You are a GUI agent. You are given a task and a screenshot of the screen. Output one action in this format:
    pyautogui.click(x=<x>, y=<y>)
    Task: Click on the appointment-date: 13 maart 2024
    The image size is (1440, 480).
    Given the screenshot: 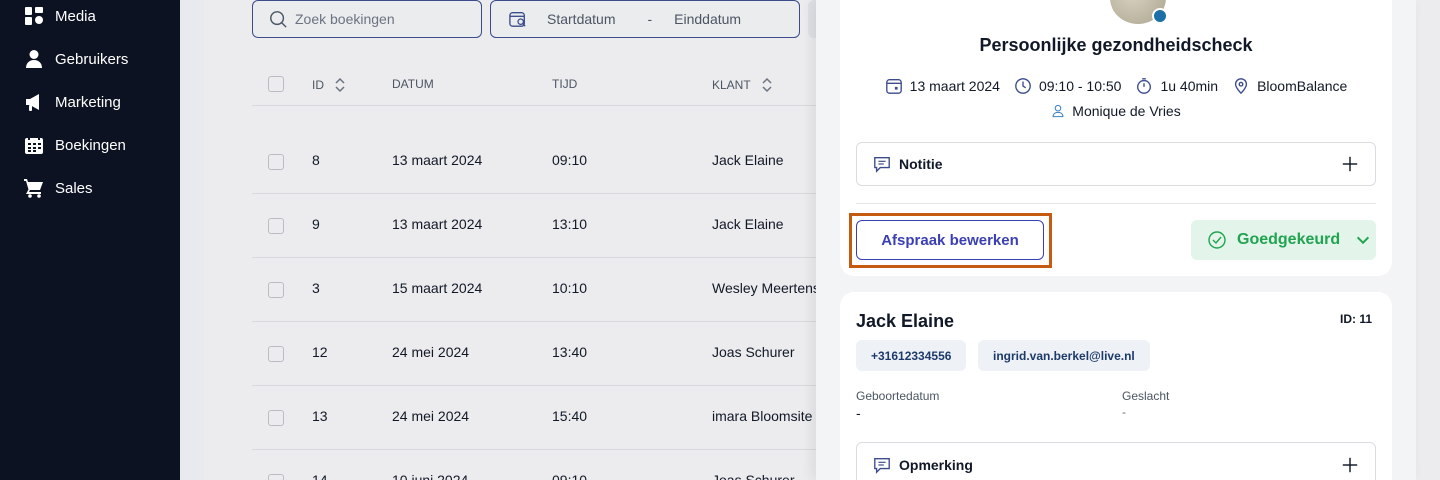 What is the action you would take?
    pyautogui.click(x=942, y=86)
    